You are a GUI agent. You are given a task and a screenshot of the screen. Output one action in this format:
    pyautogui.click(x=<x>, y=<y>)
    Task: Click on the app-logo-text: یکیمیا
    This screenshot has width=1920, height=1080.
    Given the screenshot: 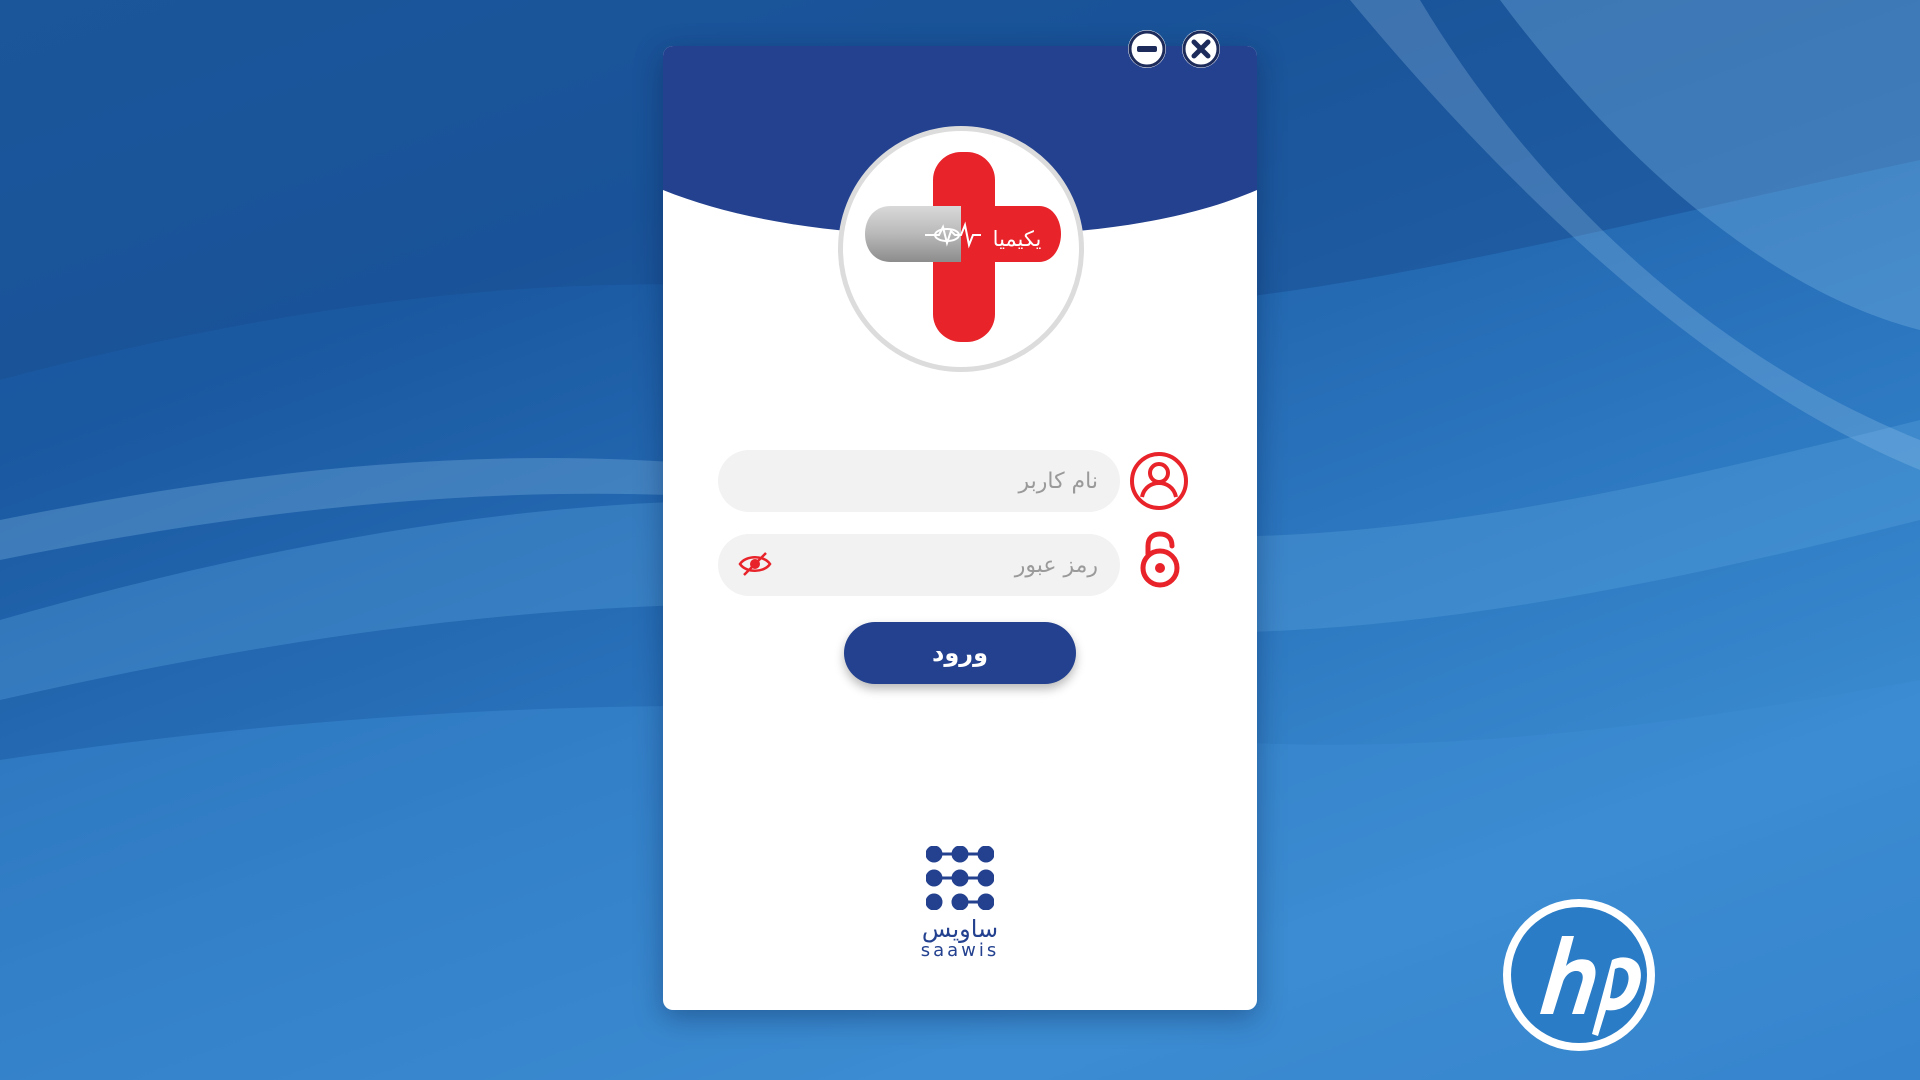 What is the action you would take?
    pyautogui.click(x=1017, y=239)
    